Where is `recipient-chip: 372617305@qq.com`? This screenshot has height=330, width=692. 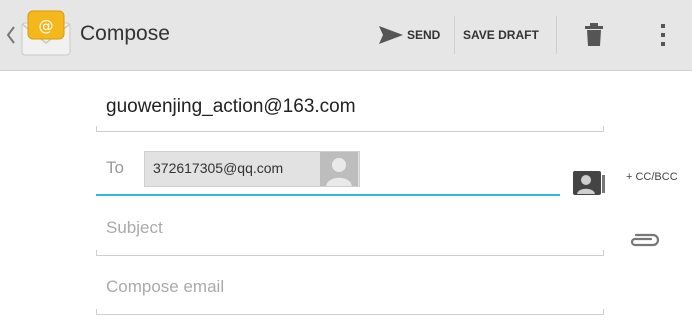
recipient-chip: 372617305@qq.com is located at coordinates (252, 169).